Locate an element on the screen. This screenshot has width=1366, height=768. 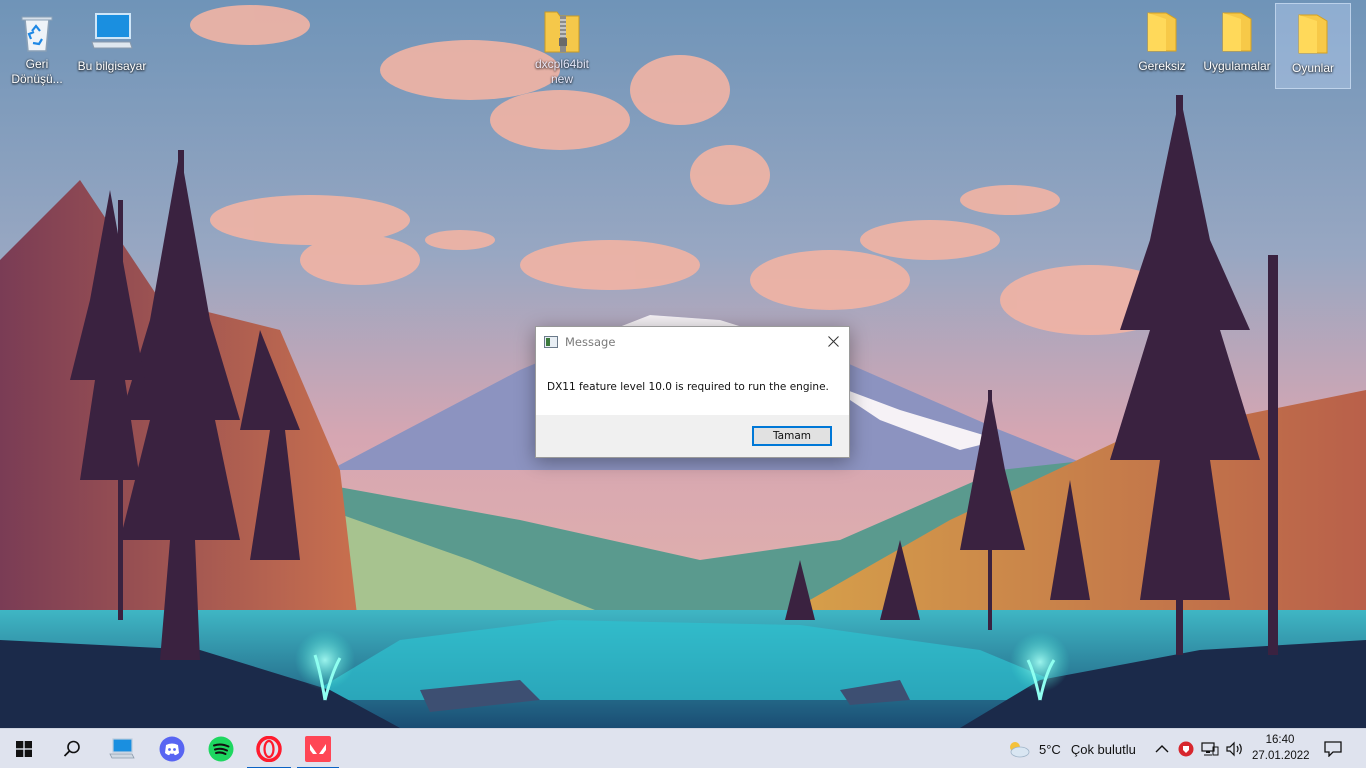
shield-icon is located at coordinates (1186, 749).